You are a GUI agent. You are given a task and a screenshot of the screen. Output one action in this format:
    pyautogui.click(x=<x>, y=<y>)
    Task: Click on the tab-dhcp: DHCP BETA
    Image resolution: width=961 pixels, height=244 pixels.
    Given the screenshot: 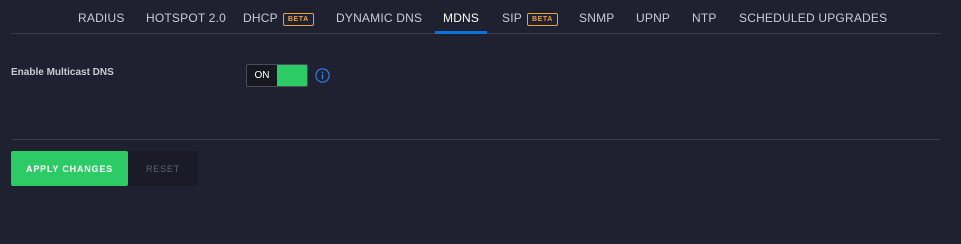 What is the action you would take?
    pyautogui.click(x=278, y=17)
    